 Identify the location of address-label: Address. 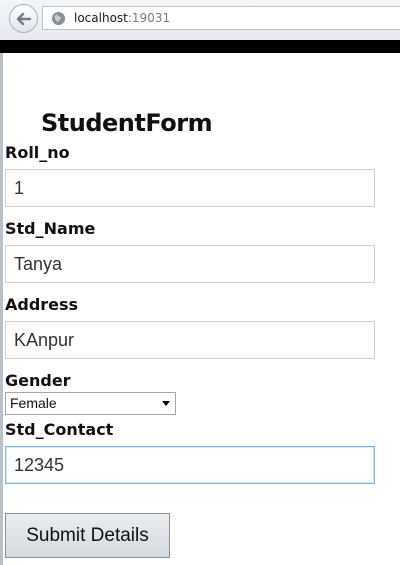
(42, 304).